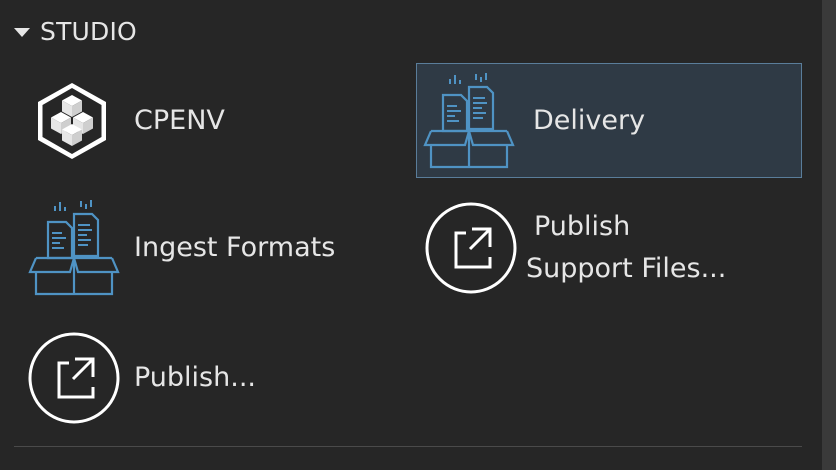  I want to click on section-divider, so click(408, 446).